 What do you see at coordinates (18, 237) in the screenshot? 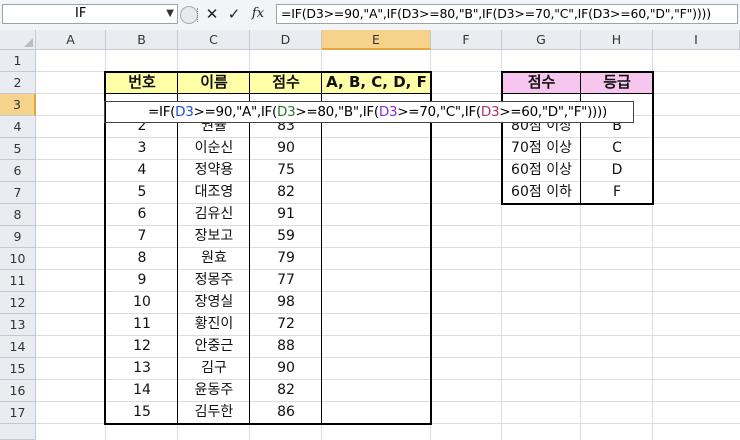
I see `row-header: 9` at bounding box center [18, 237].